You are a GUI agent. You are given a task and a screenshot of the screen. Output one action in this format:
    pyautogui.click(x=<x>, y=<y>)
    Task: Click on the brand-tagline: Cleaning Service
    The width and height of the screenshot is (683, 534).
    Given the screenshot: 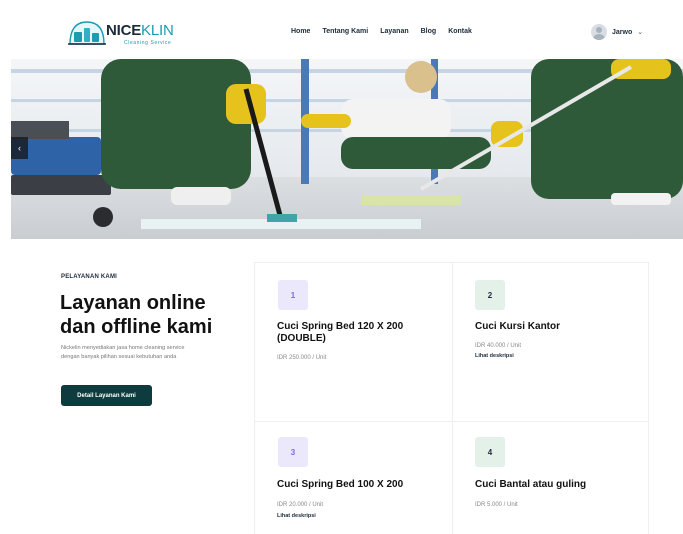 What is the action you would take?
    pyautogui.click(x=148, y=43)
    